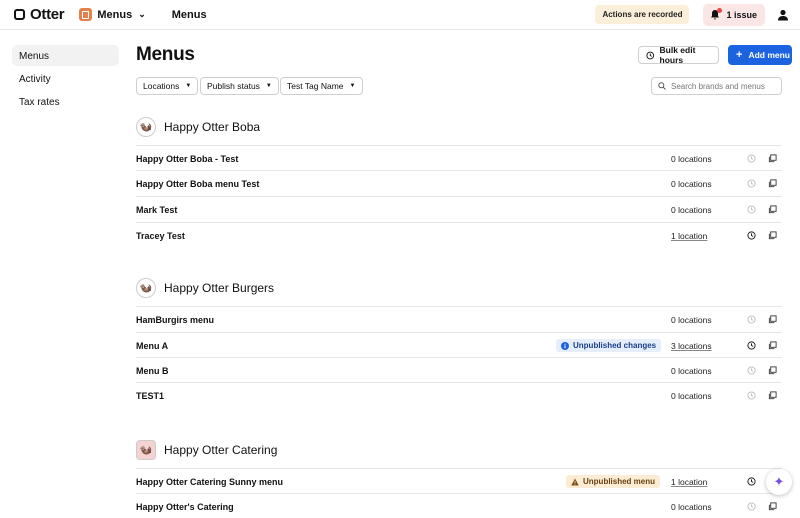 This screenshot has height=518, width=800. I want to click on menu-name: Tracey Test, so click(160, 236).